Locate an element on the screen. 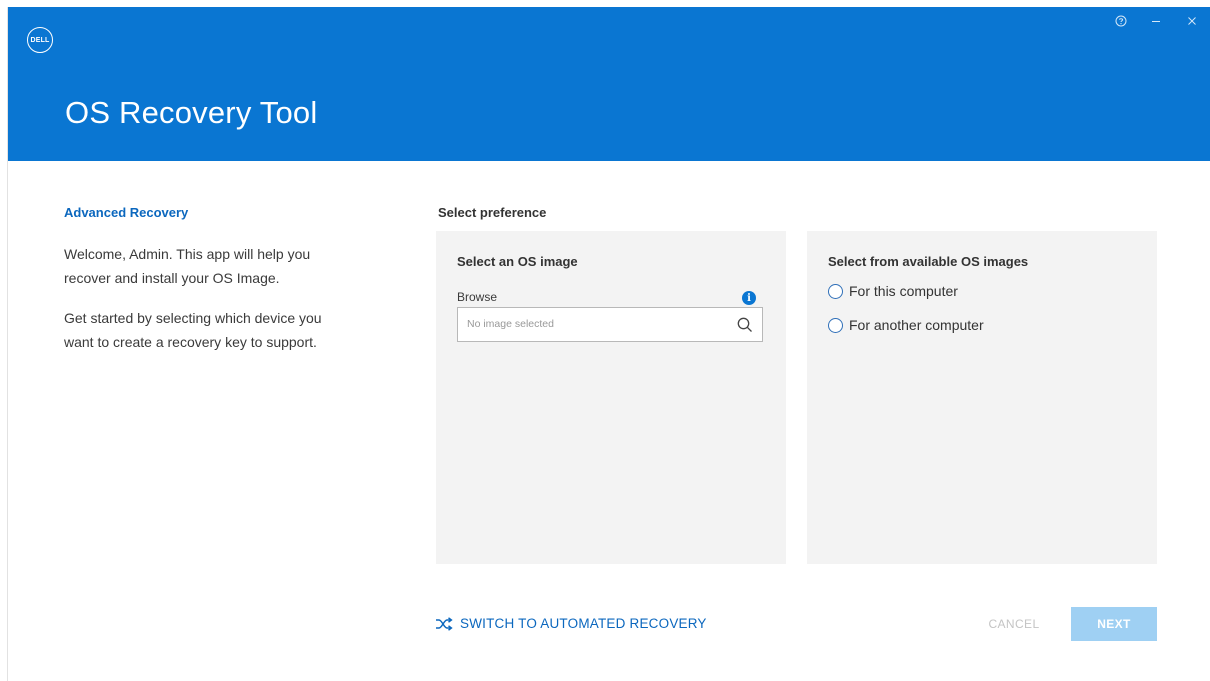  section-heading: Advanced Recovery is located at coordinates (126, 212).